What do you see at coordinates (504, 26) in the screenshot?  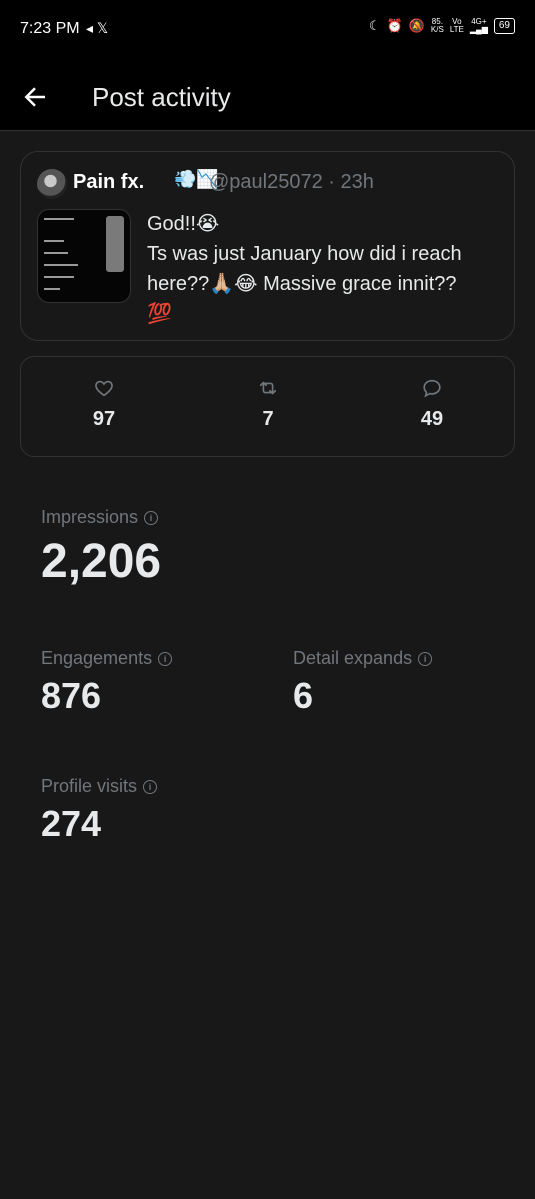 I see `battery-indicator: 69` at bounding box center [504, 26].